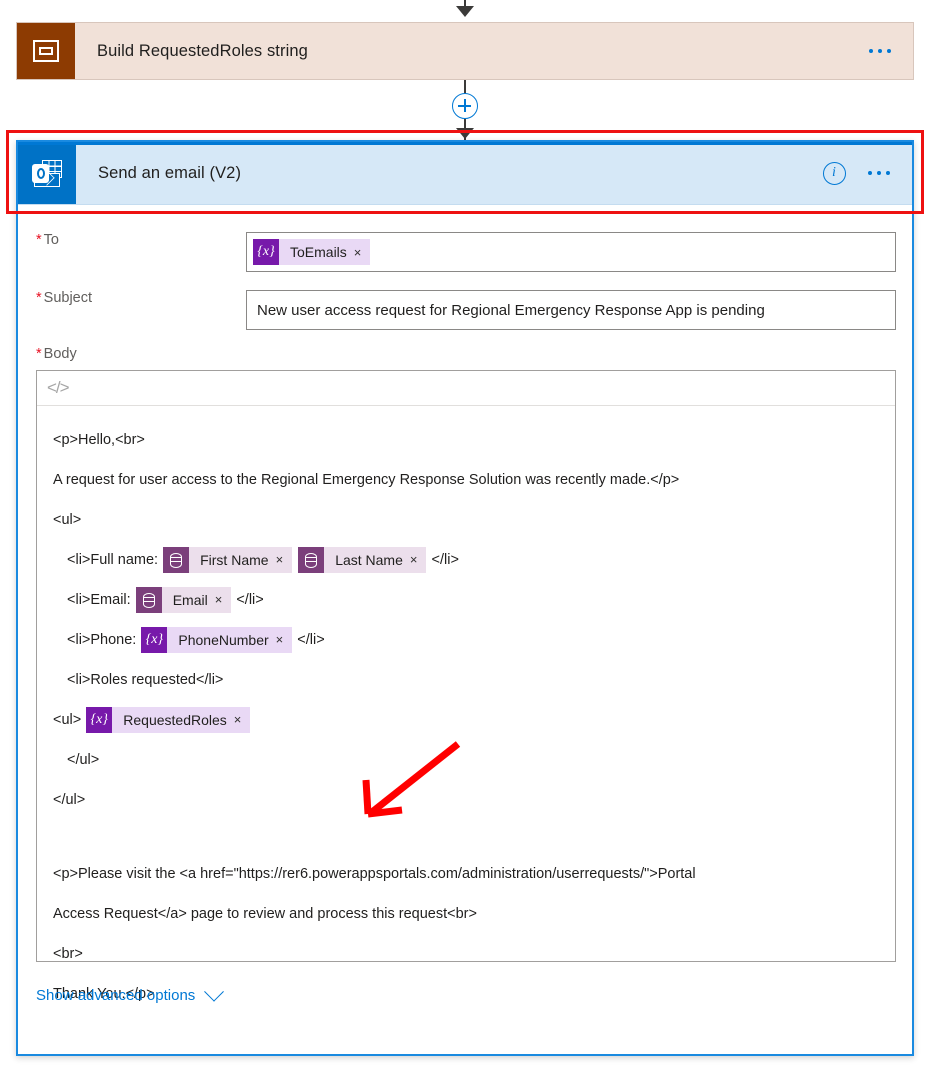 The image size is (930, 1071). Describe the element at coordinates (879, 51) in the screenshot. I see `more-options-icon-build-requestedroles` at that location.